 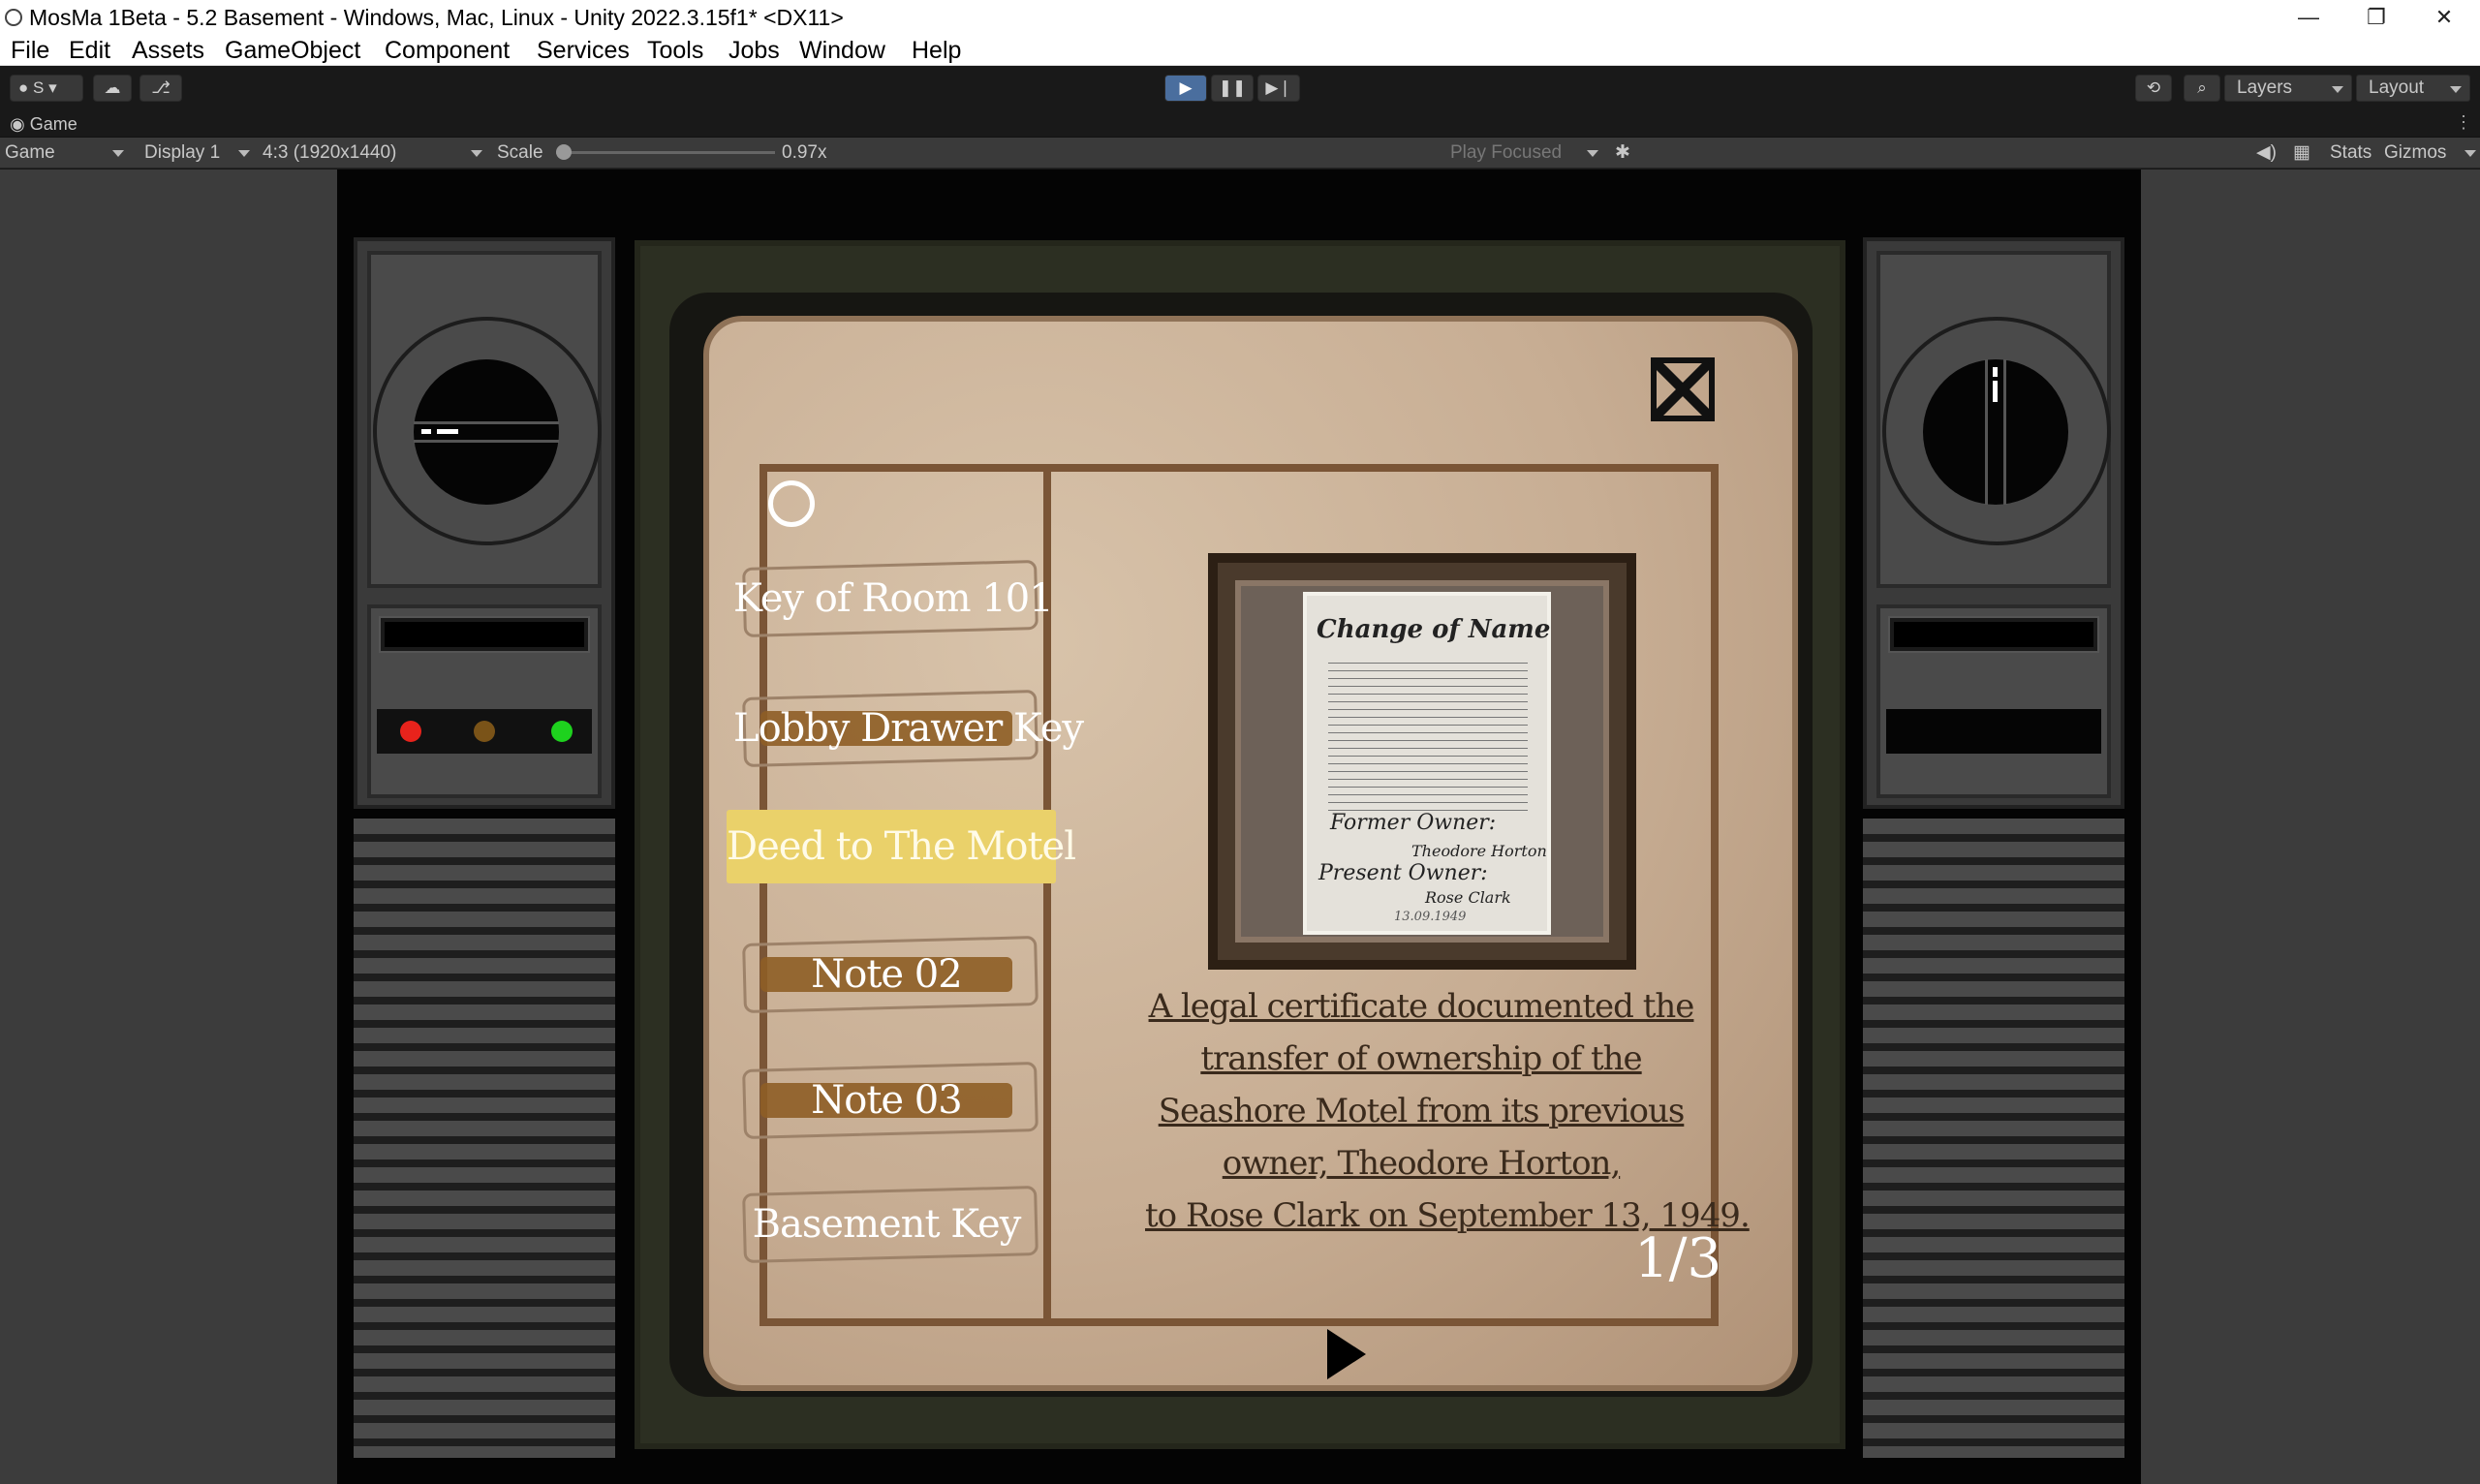 What do you see at coordinates (804, 152) in the screenshot?
I see `scale-value: 0.97x` at bounding box center [804, 152].